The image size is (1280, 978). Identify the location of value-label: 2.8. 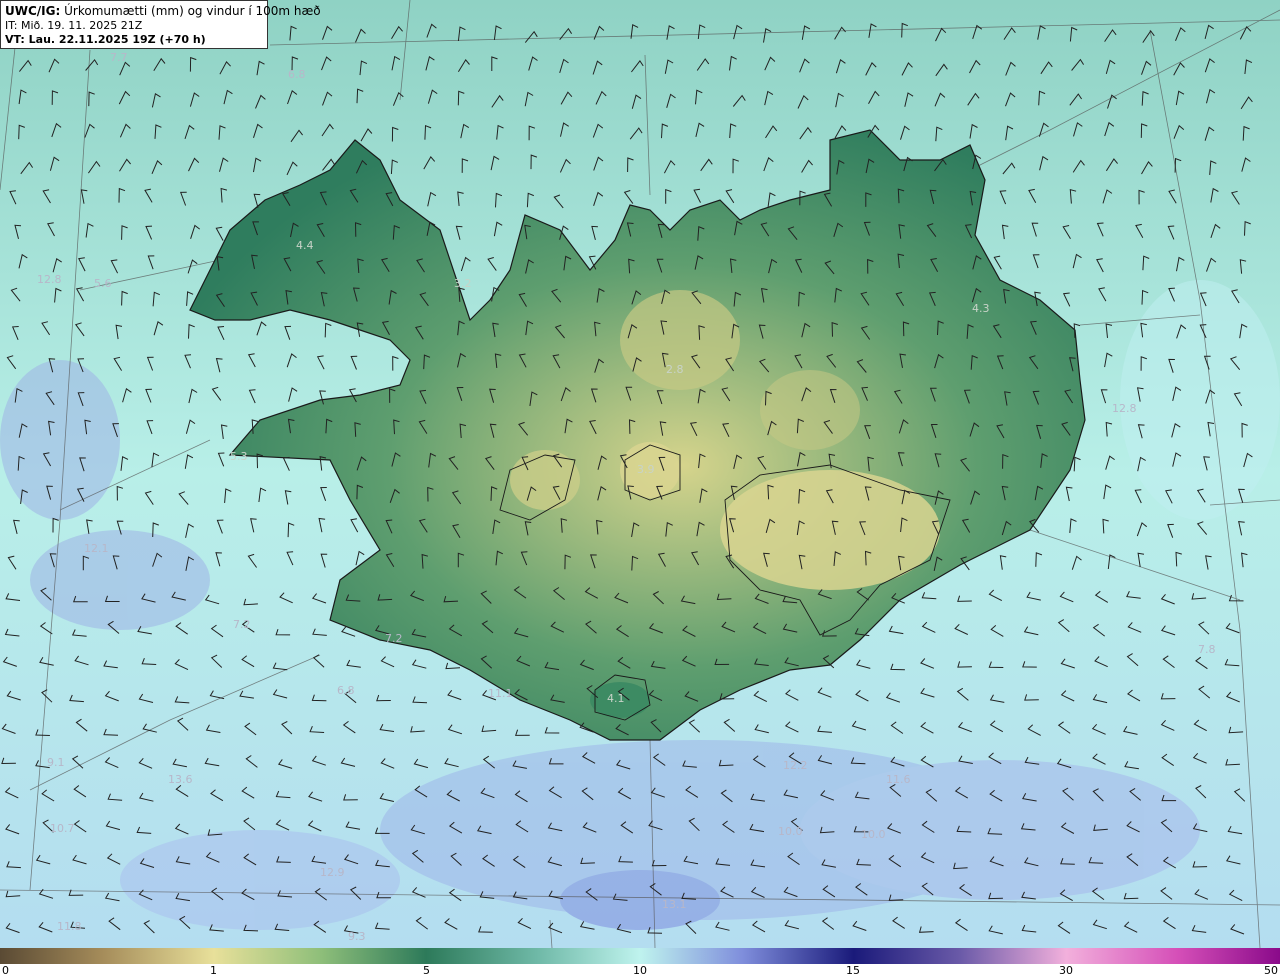
(675, 369).